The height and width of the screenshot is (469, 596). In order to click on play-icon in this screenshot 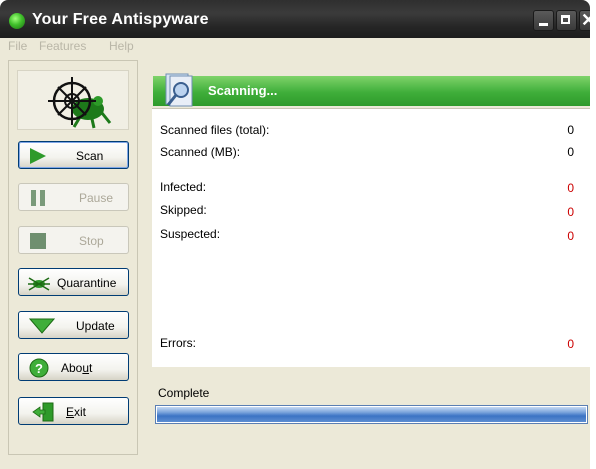, I will do `click(38, 156)`.